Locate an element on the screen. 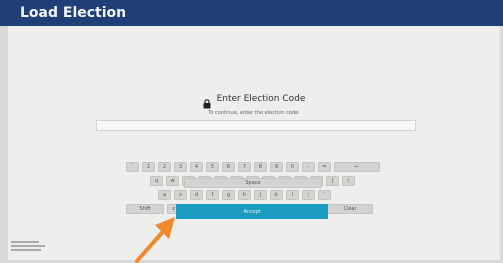  keyboard-key: 5 is located at coordinates (212, 167).